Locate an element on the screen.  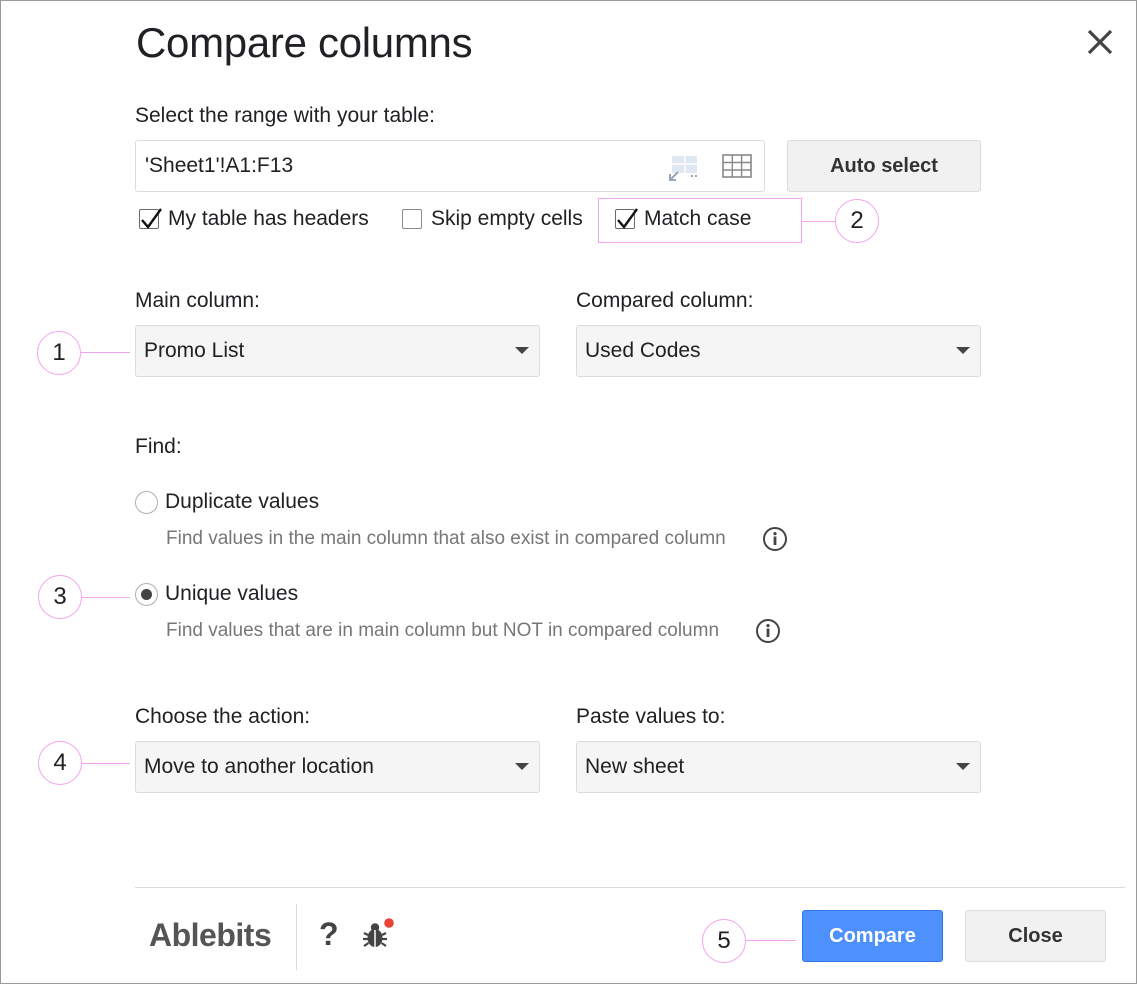
brand-logo: Ablebits is located at coordinates (210, 935).